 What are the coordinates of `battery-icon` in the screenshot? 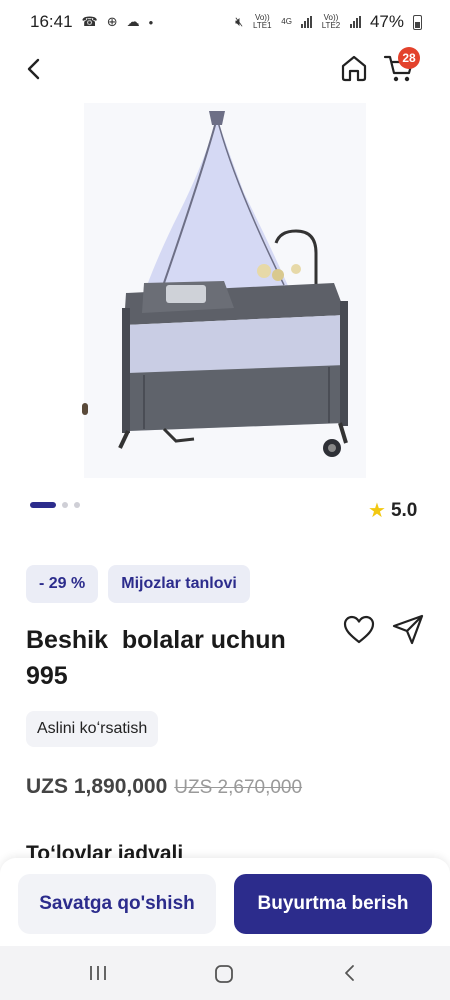 It's located at (417, 22).